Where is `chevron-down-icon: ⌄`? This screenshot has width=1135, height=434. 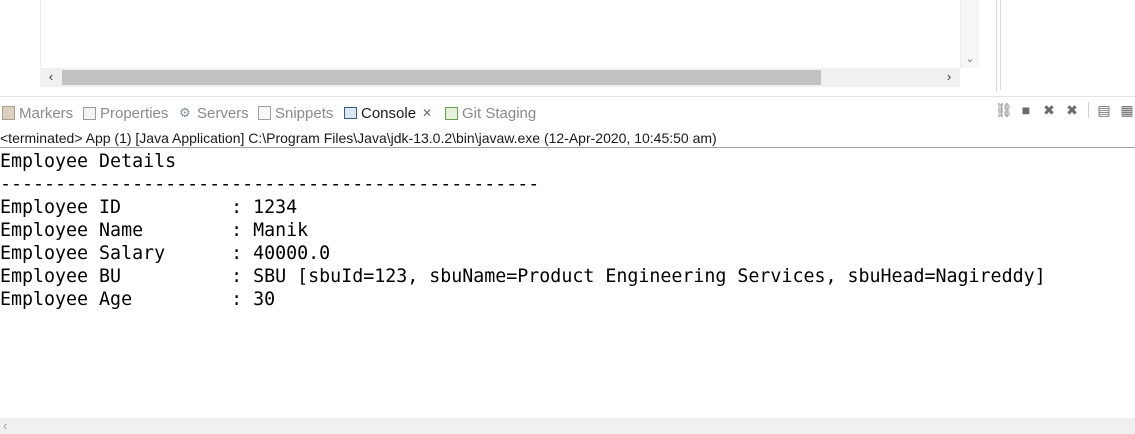 chevron-down-icon: ⌄ is located at coordinates (970, 59).